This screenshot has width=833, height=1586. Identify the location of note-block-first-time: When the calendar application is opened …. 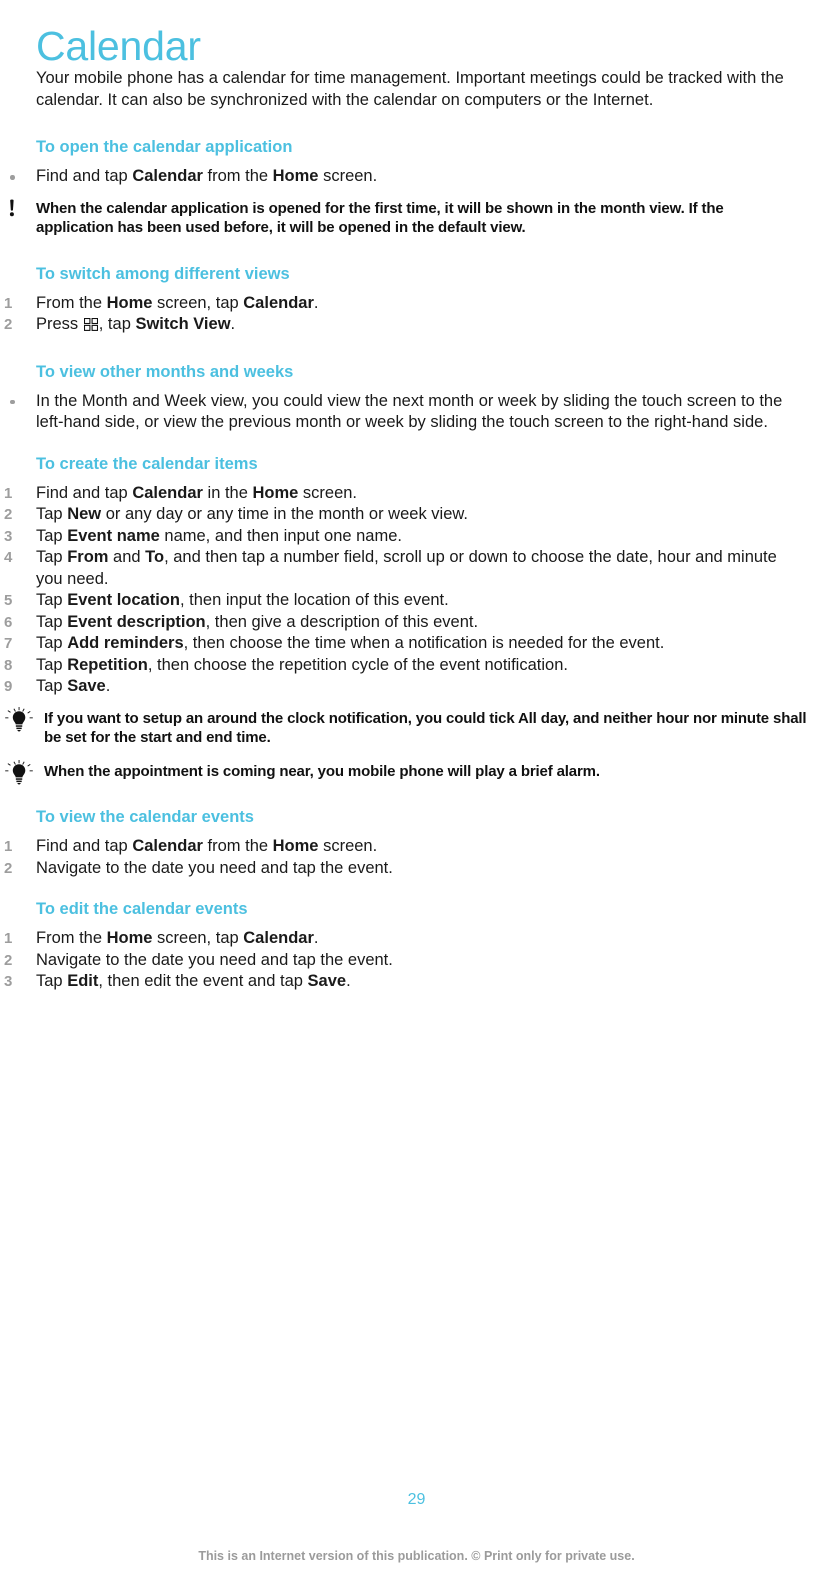
(400, 218).